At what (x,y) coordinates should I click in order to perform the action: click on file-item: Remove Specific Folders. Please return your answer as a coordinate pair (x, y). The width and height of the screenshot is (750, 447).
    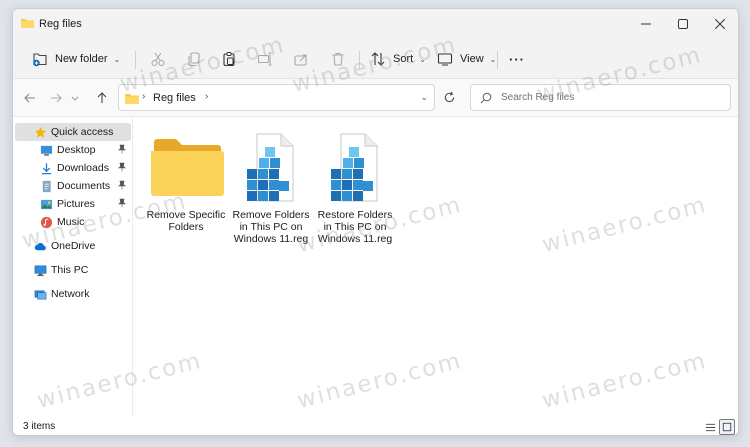
    Looking at the image, I should click on (186, 183).